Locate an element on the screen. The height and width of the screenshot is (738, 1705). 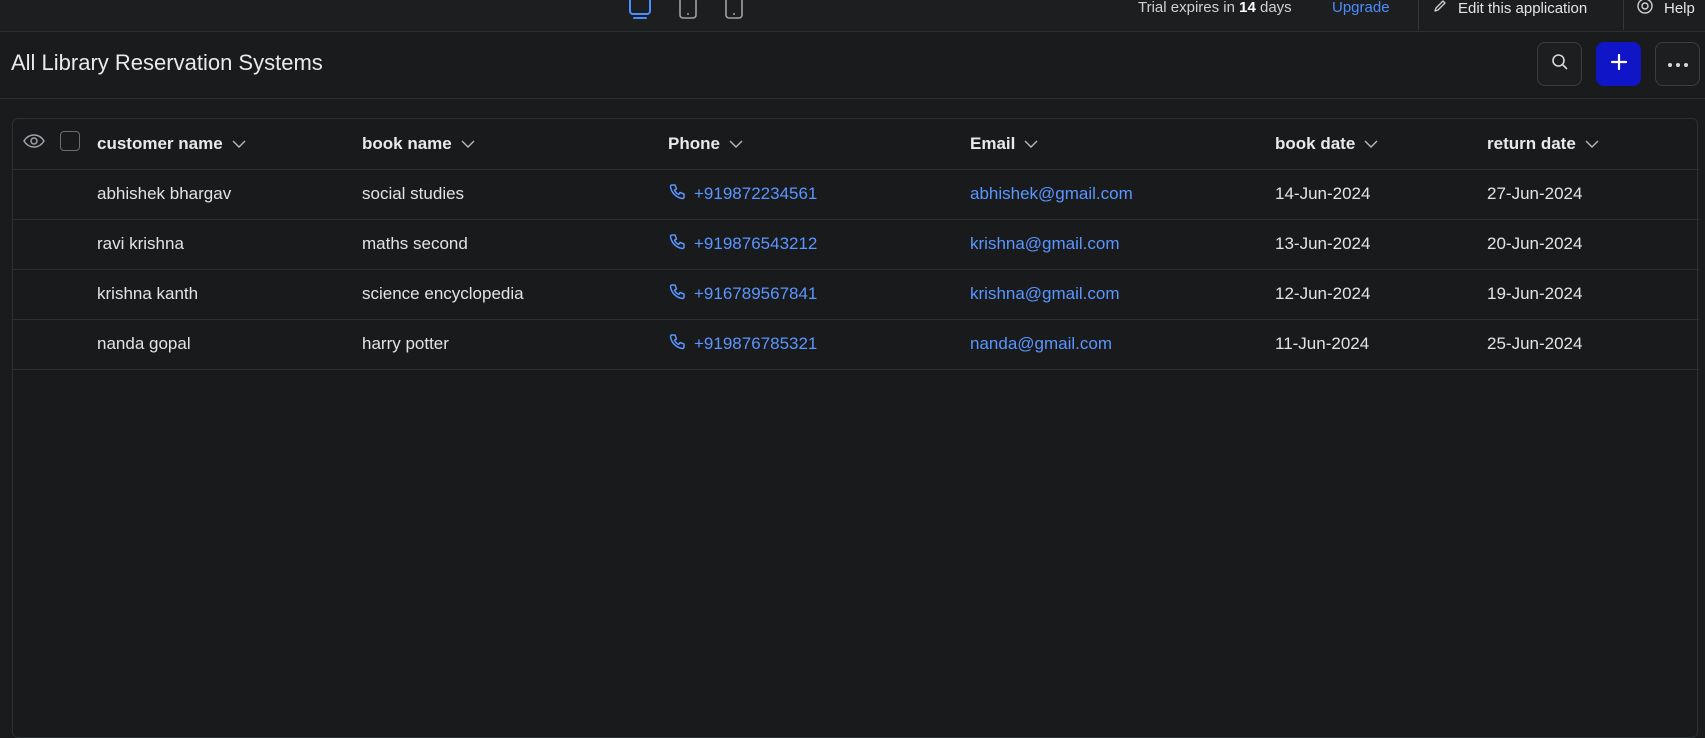
plus-icon is located at coordinates (1619, 64).